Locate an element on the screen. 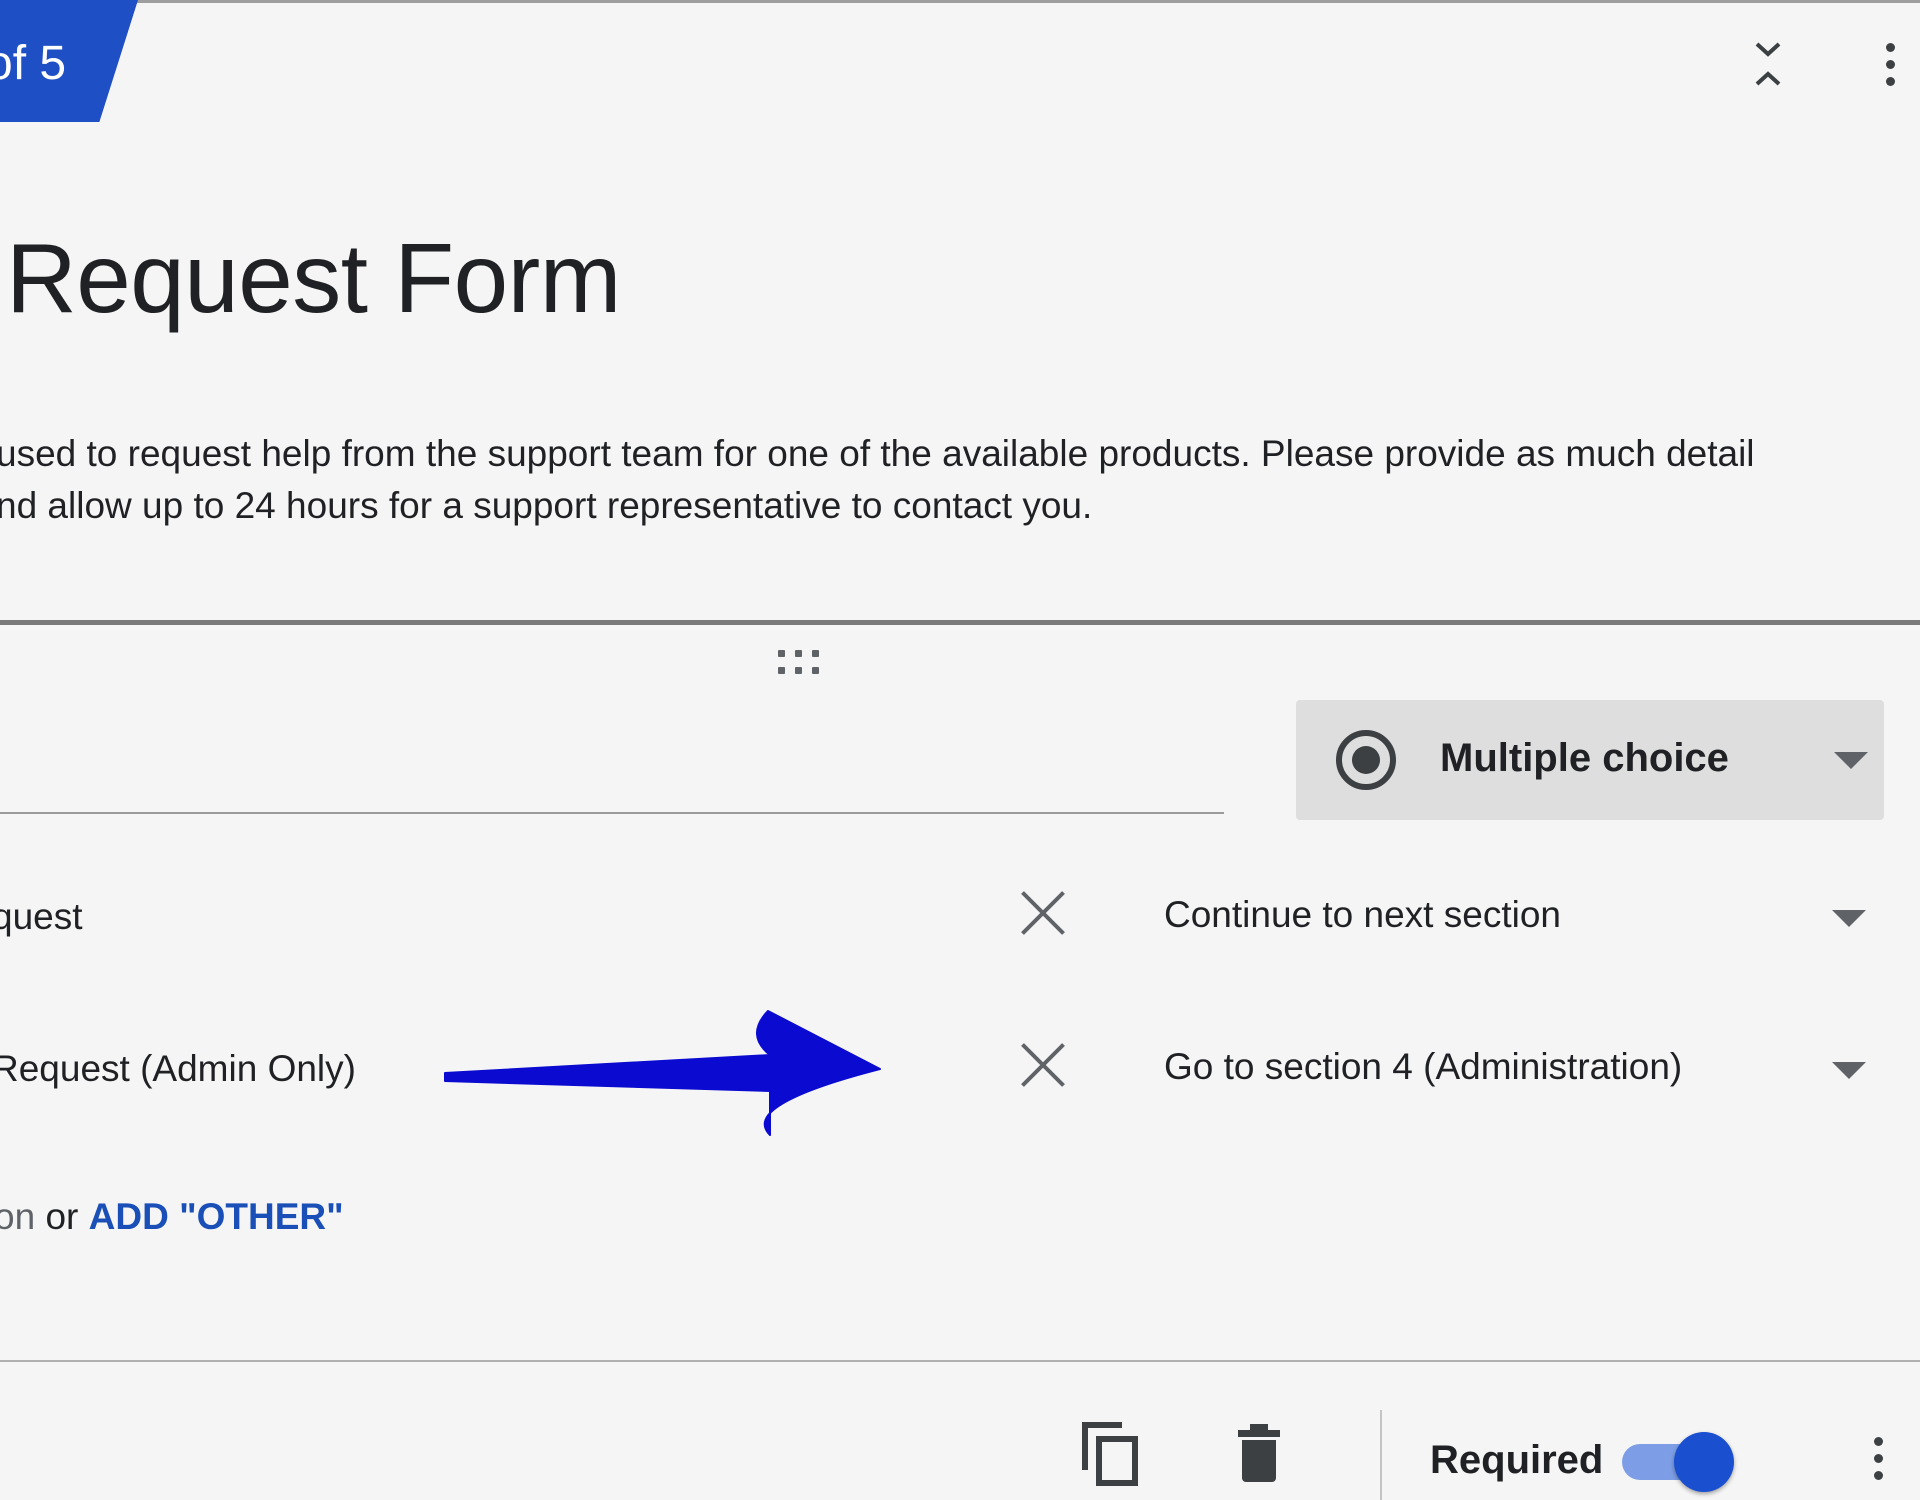  collapse-section-button is located at coordinates (1768, 64).